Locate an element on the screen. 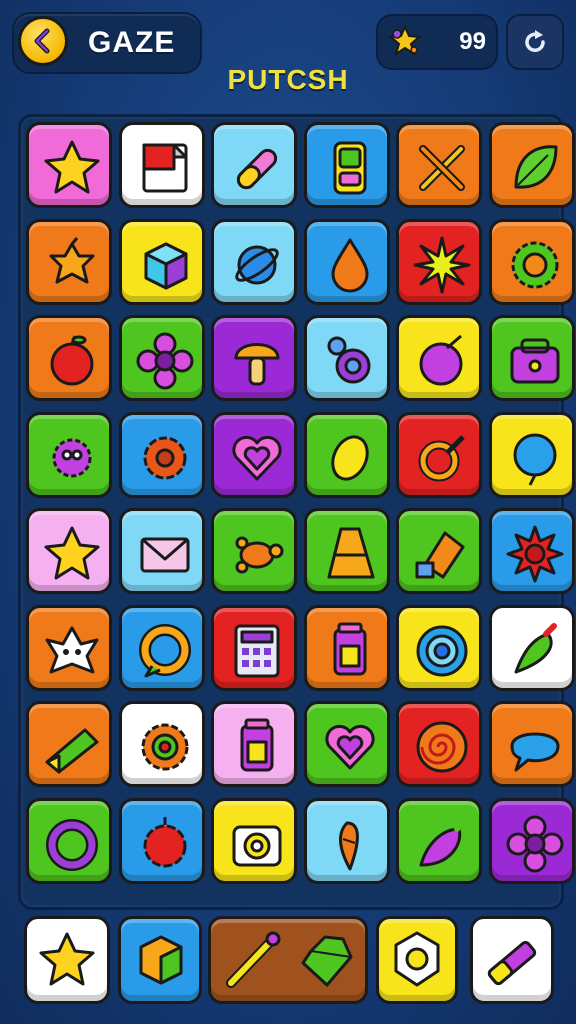  tile-critter is located at coordinates (69, 647).